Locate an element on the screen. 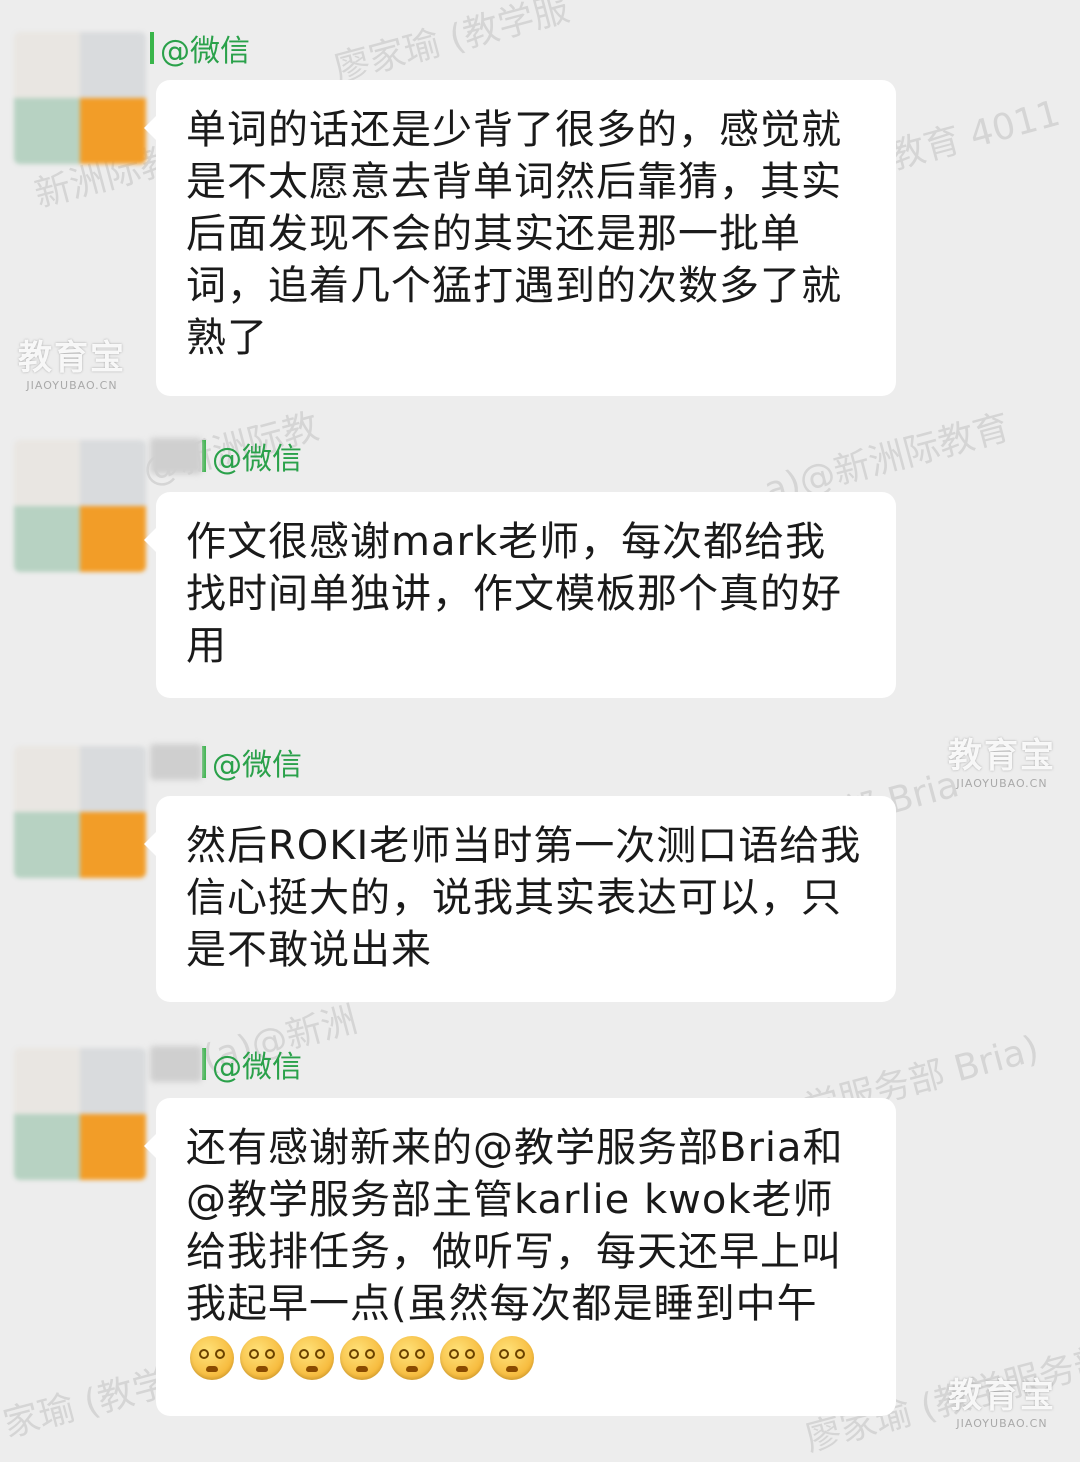  message-text: 然后ROKI老师当时第一次测口语给我信心挺大的，说我其实表达可以，只是不敢说出来 is located at coordinates (524, 898).